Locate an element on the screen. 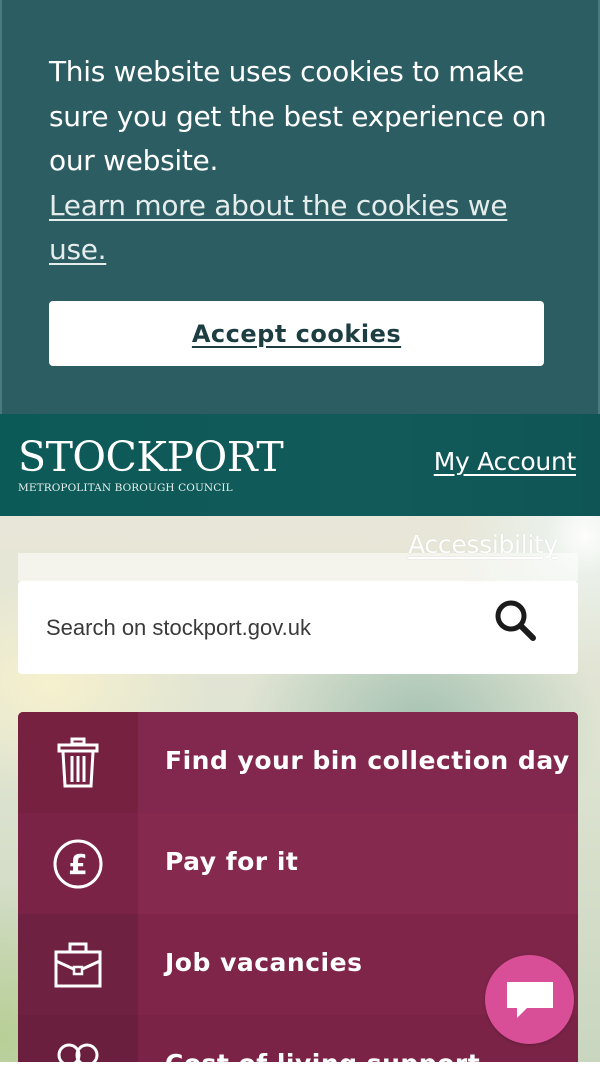  quick-link-label: Job vacancies is located at coordinates (264, 962).